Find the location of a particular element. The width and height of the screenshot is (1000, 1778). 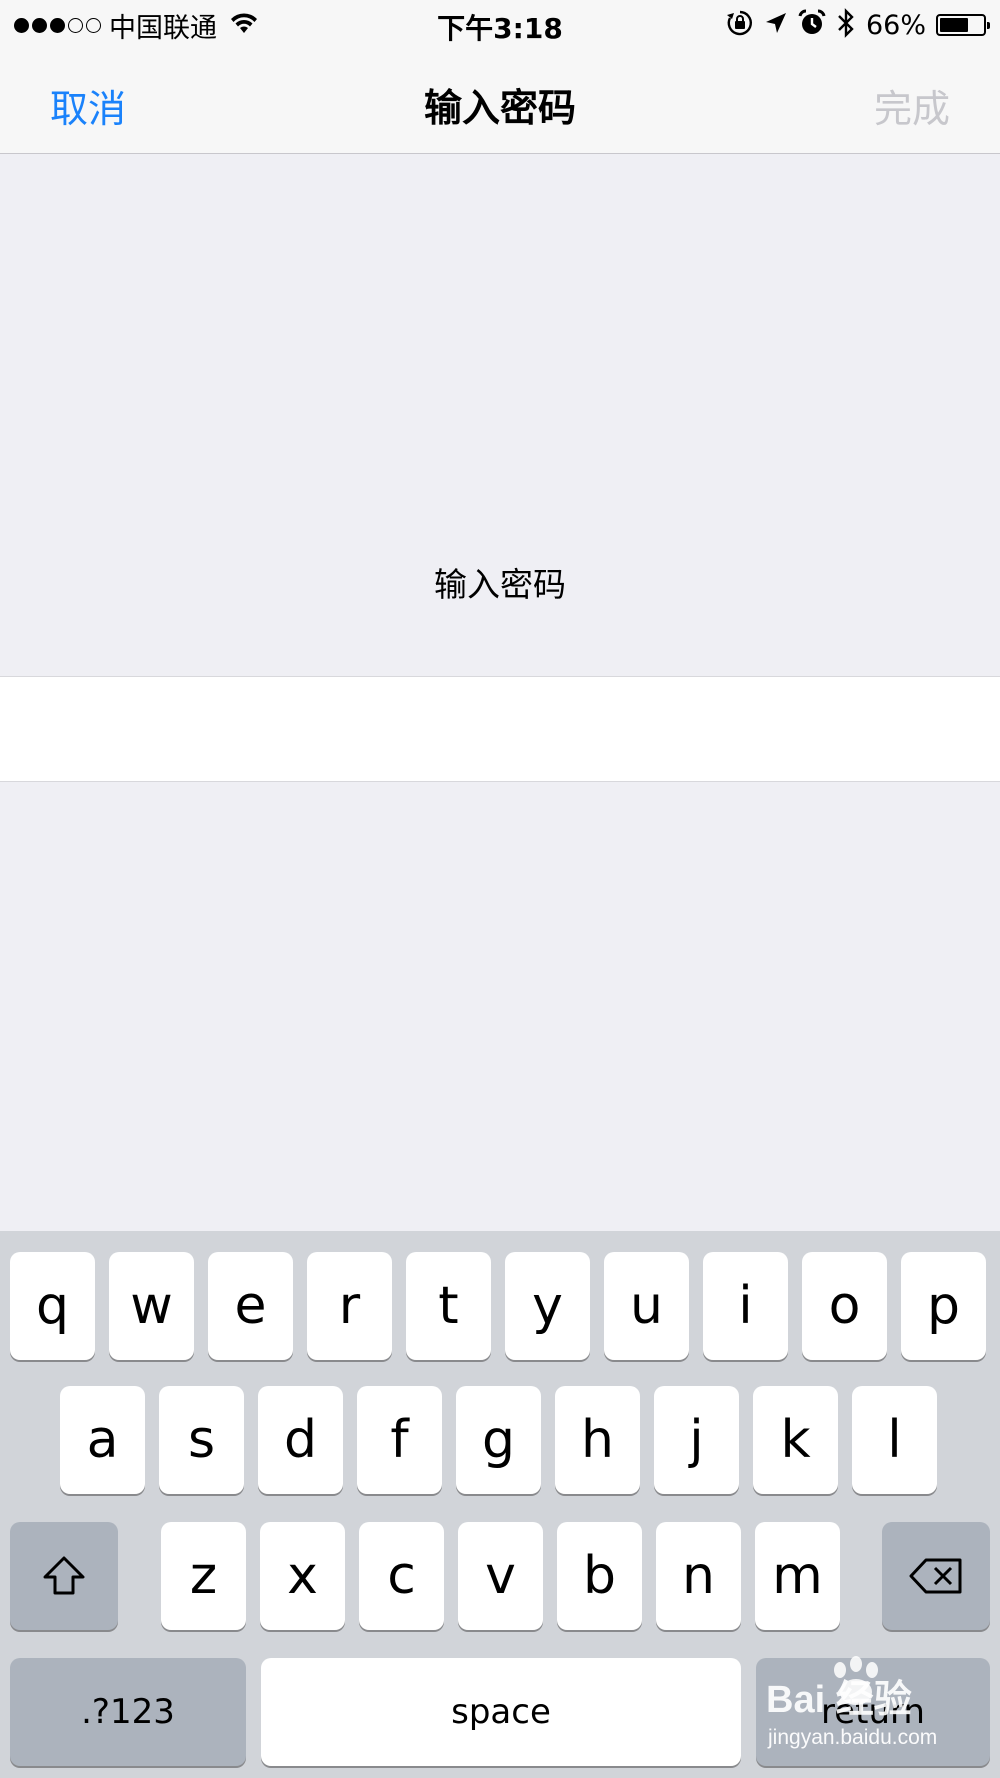

shift-arrow-icon is located at coordinates (64, 1575).